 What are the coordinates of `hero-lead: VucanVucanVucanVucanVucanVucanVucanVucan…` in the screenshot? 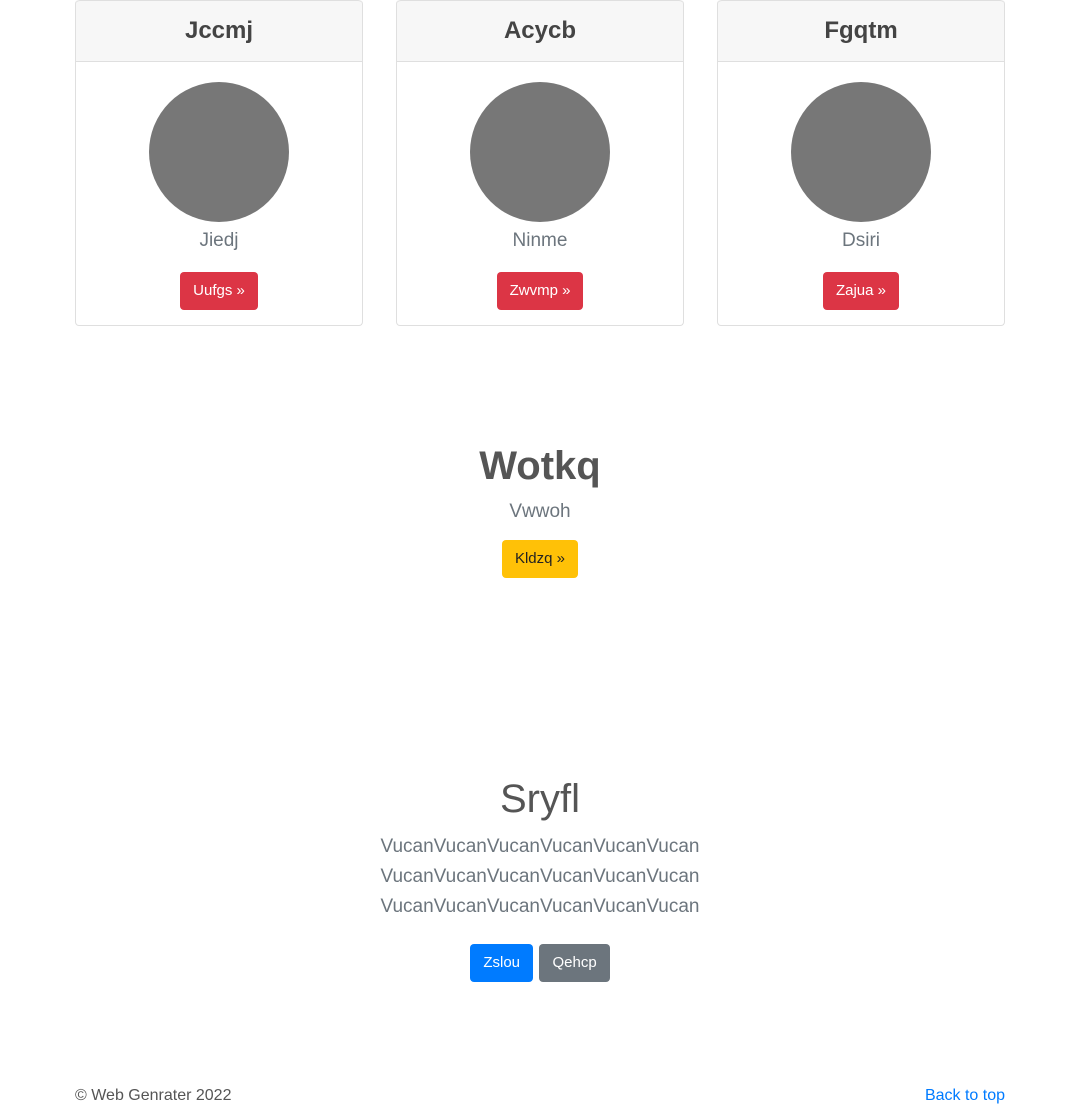 It's located at (540, 876).